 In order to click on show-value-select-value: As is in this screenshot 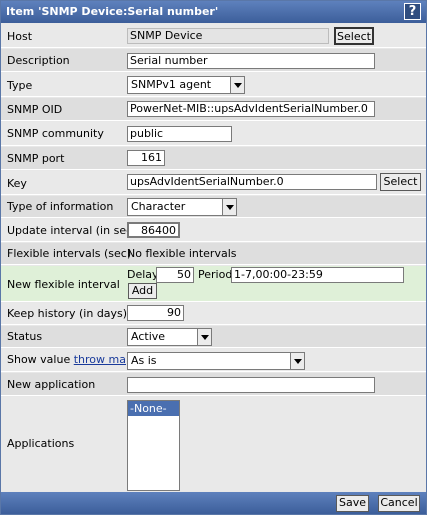, I will do `click(144, 360)`.